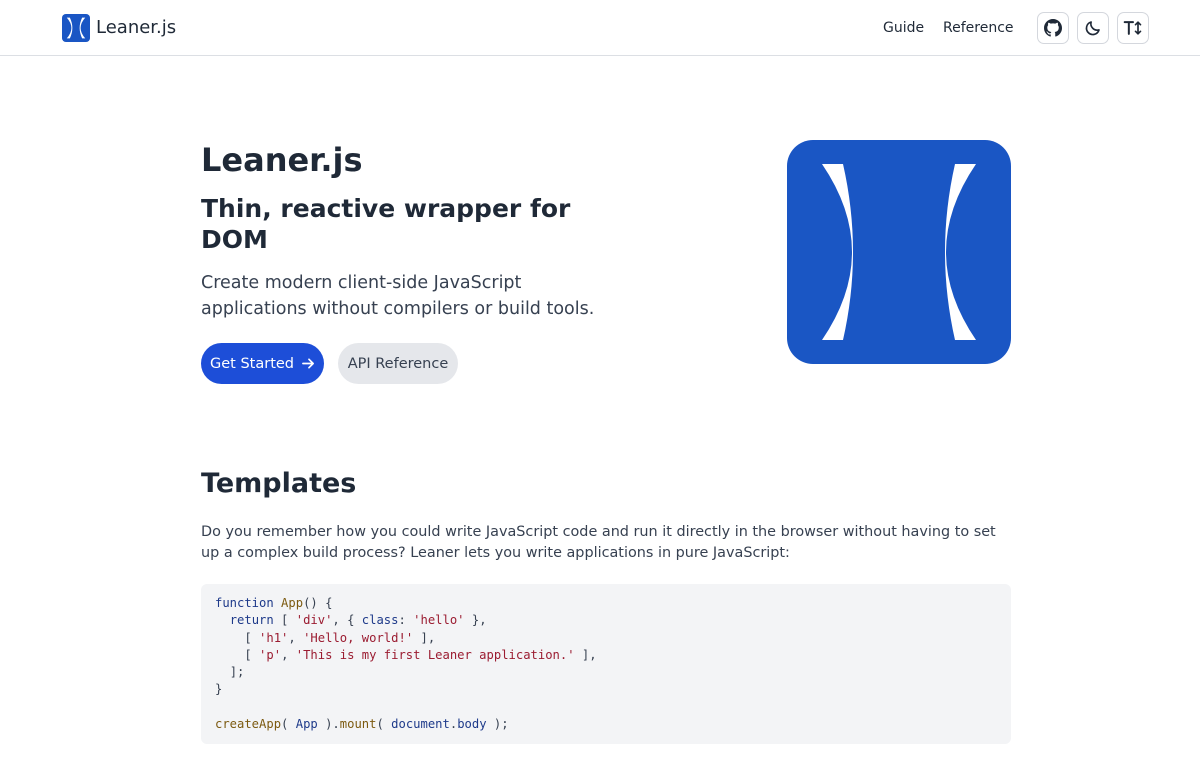 This screenshot has height=769, width=1200. I want to click on hero-subtitle: Thin, reactive wrapper for DOM, so click(386, 224).